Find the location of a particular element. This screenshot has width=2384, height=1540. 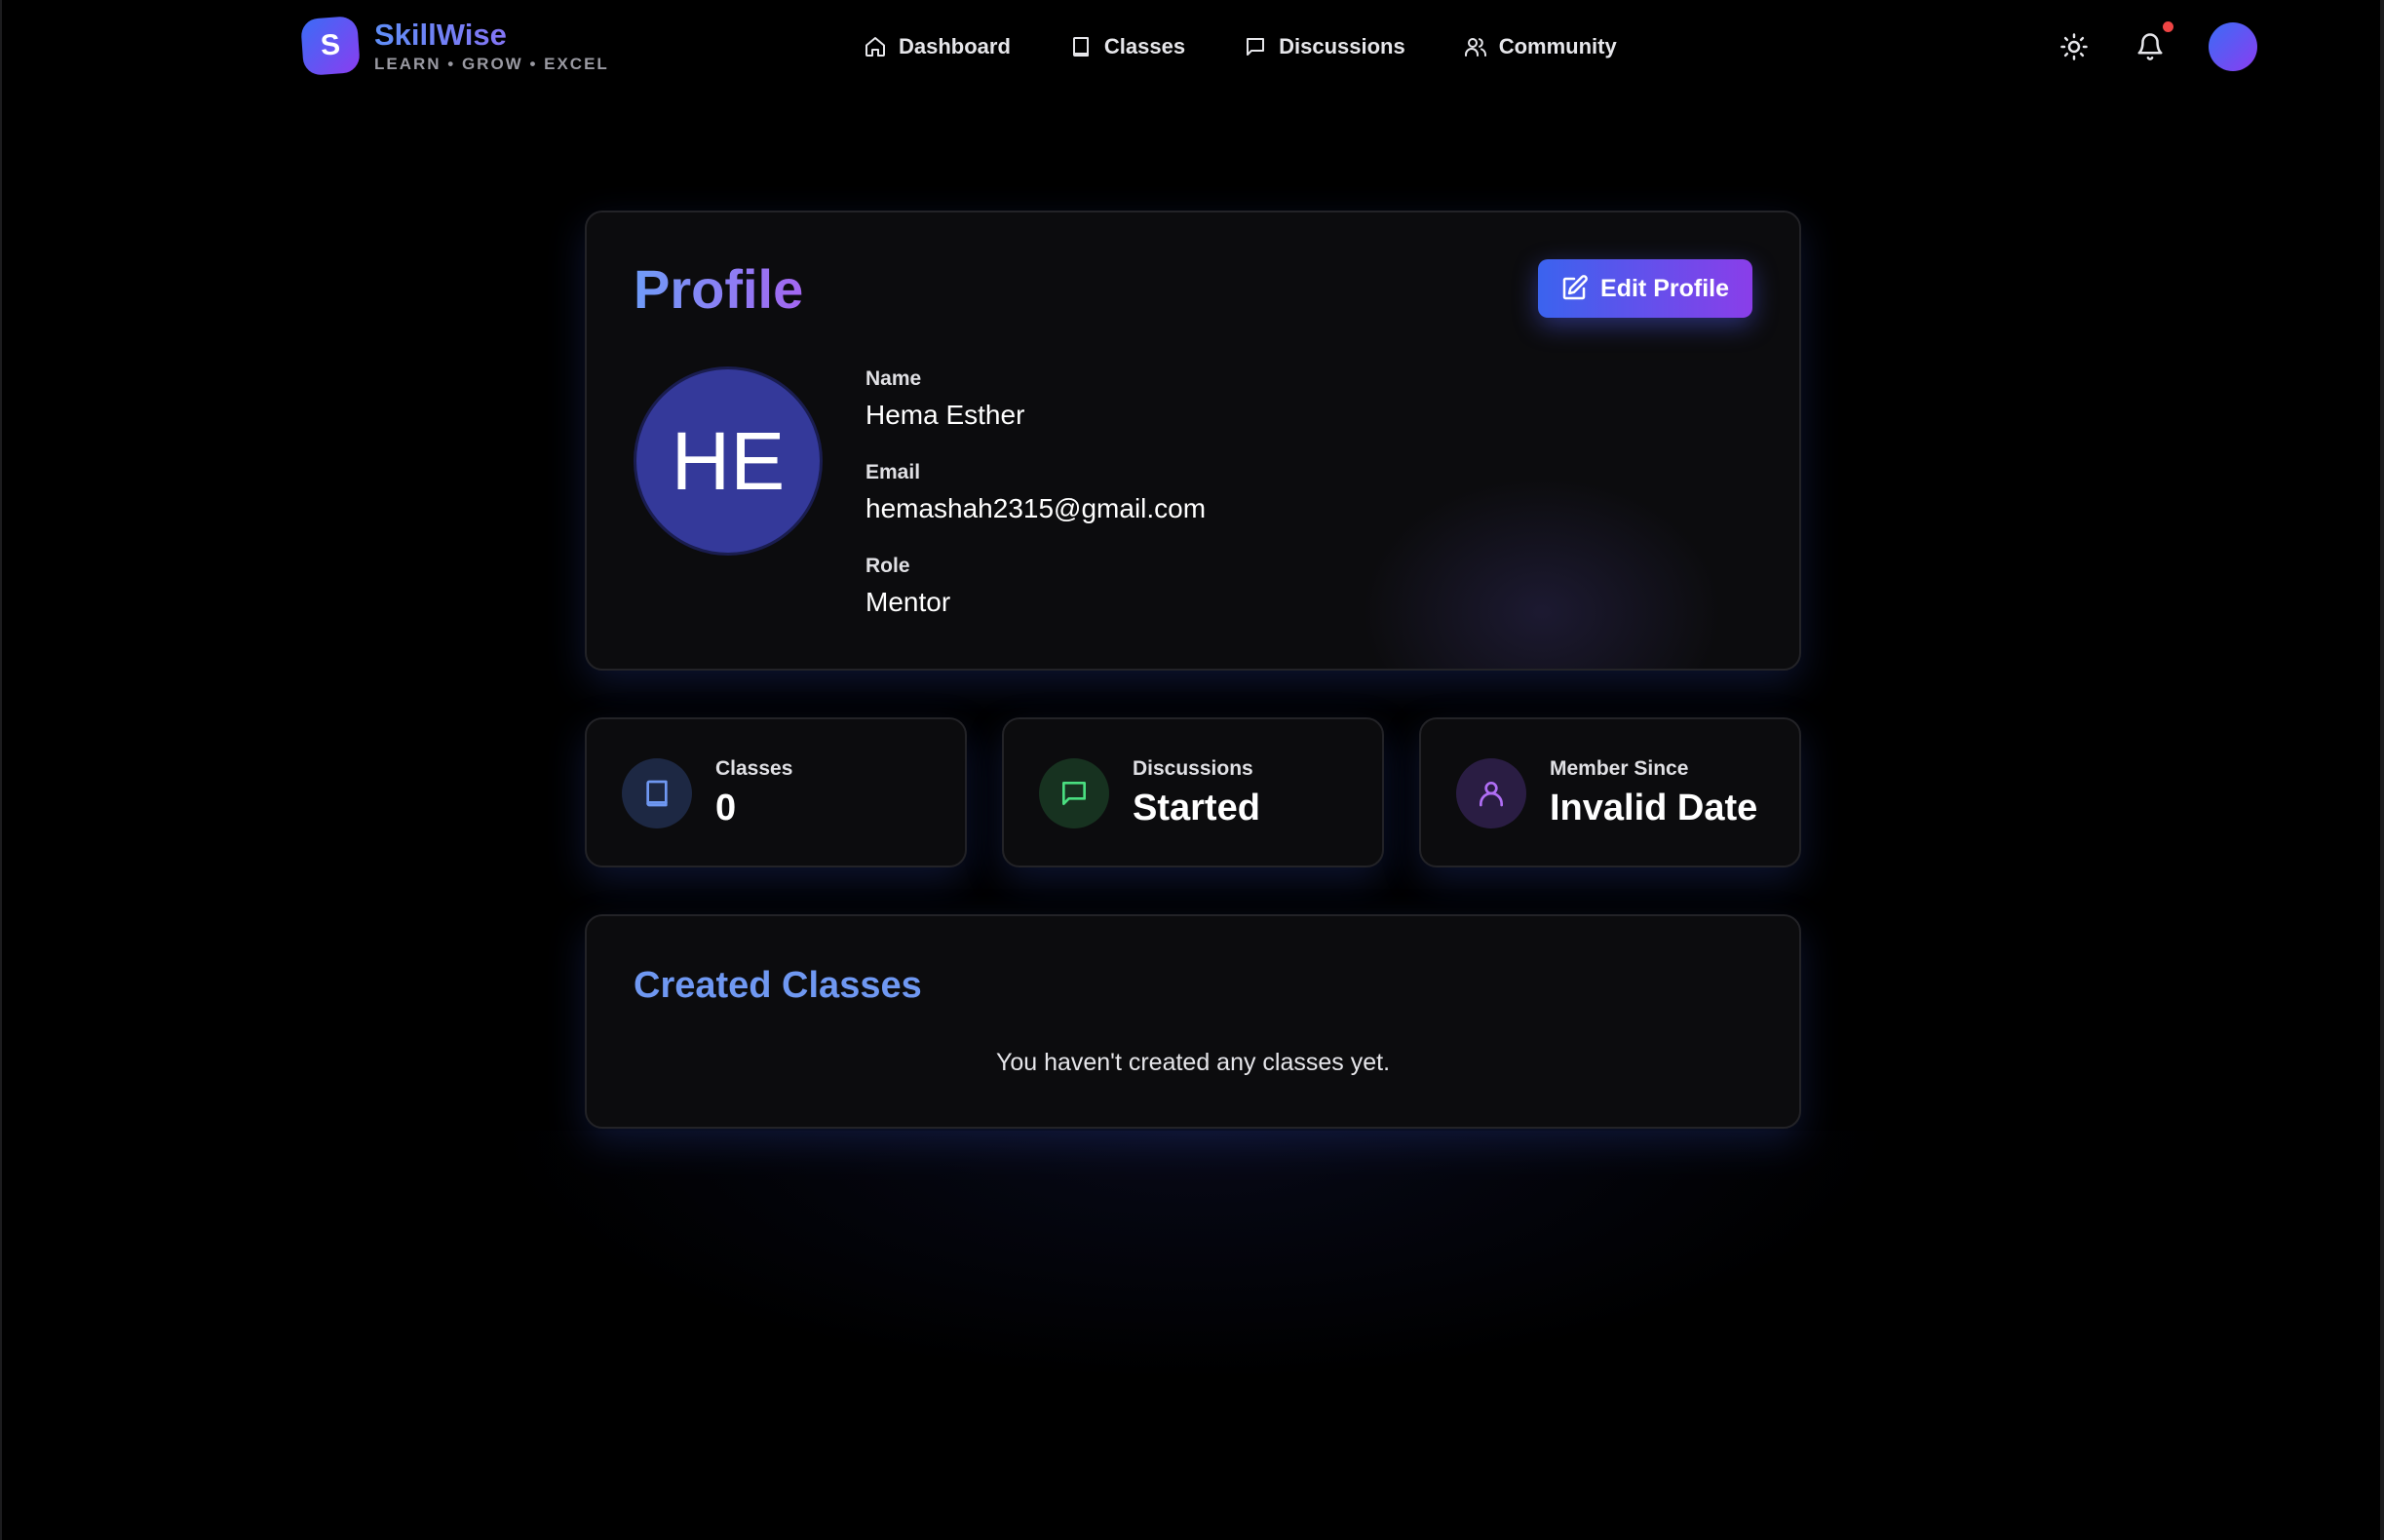

email-field: Email hemashah2315@gmail.com is located at coordinates (1035, 493).